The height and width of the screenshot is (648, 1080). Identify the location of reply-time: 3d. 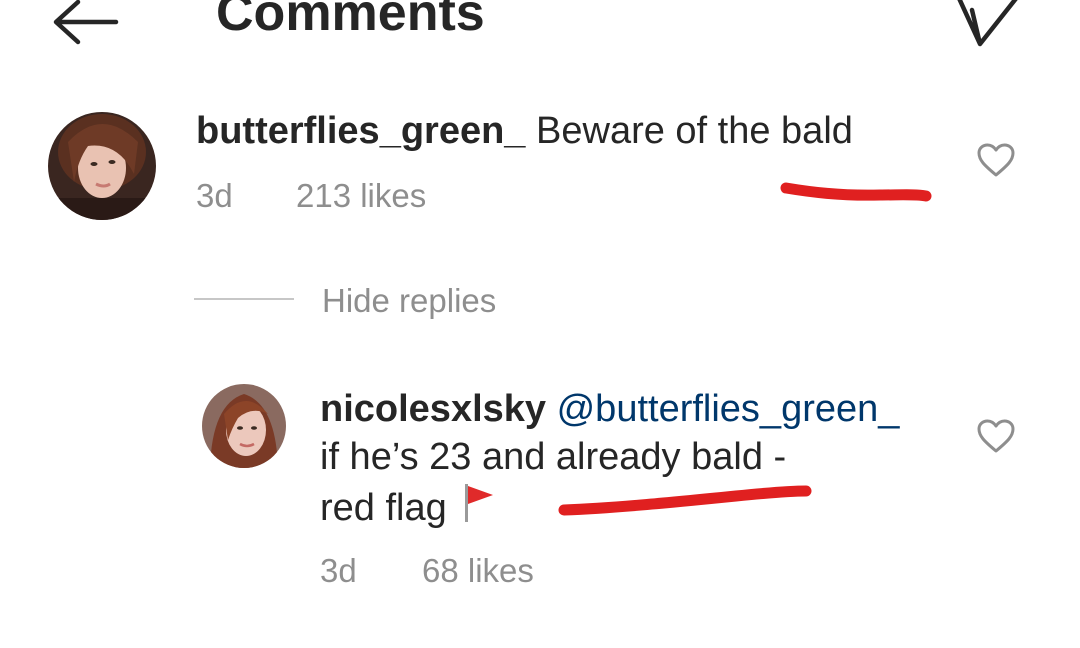
(338, 570).